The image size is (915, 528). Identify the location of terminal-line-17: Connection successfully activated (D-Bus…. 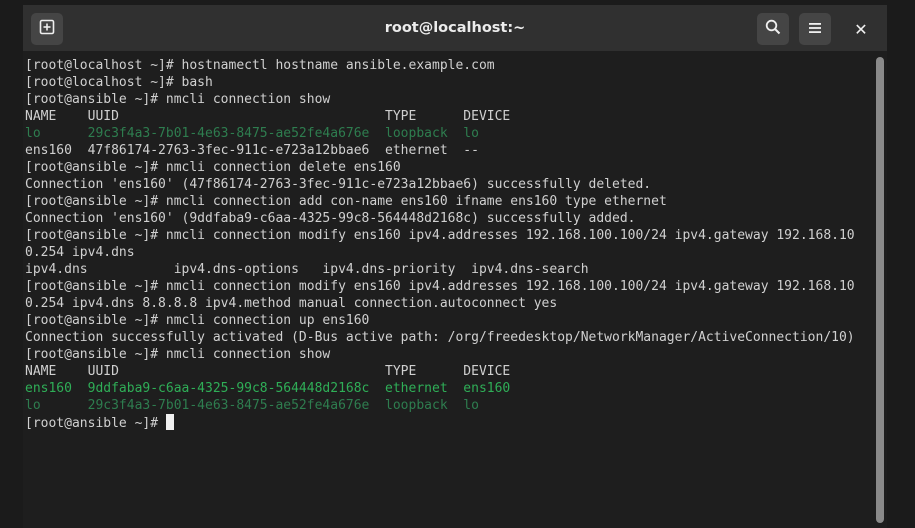
(449, 337).